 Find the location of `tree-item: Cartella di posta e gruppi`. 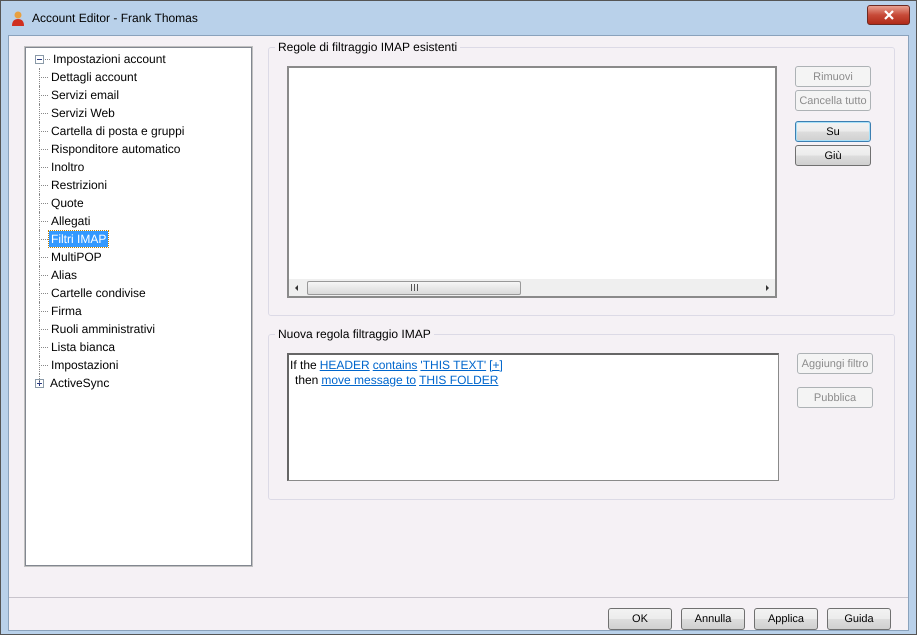

tree-item: Cartella di posta e gruppi is located at coordinates (117, 131).